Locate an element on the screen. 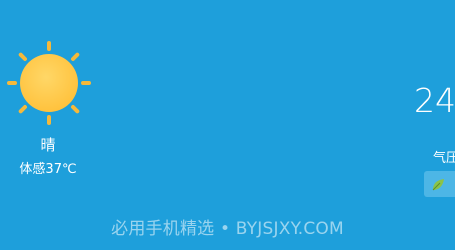  pressure-label: 气压 is located at coordinates (444, 158).